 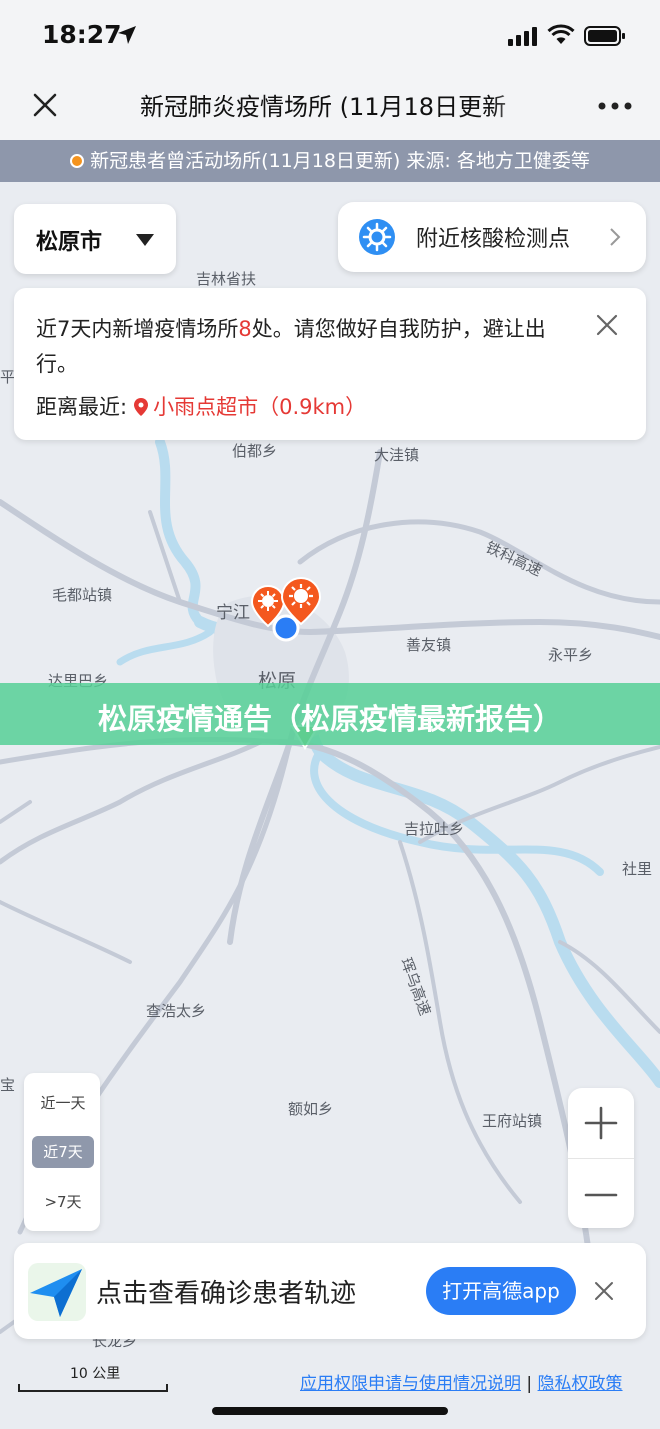 I want to click on nucleic-test-button: 附近核酸检测点, so click(x=492, y=237).